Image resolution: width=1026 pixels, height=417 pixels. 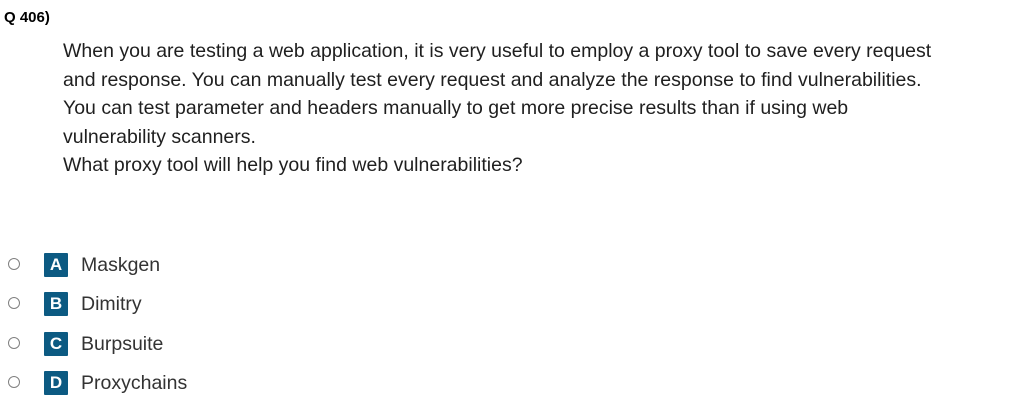 What do you see at coordinates (121, 265) in the screenshot?
I see `option-text-a: Maskgen` at bounding box center [121, 265].